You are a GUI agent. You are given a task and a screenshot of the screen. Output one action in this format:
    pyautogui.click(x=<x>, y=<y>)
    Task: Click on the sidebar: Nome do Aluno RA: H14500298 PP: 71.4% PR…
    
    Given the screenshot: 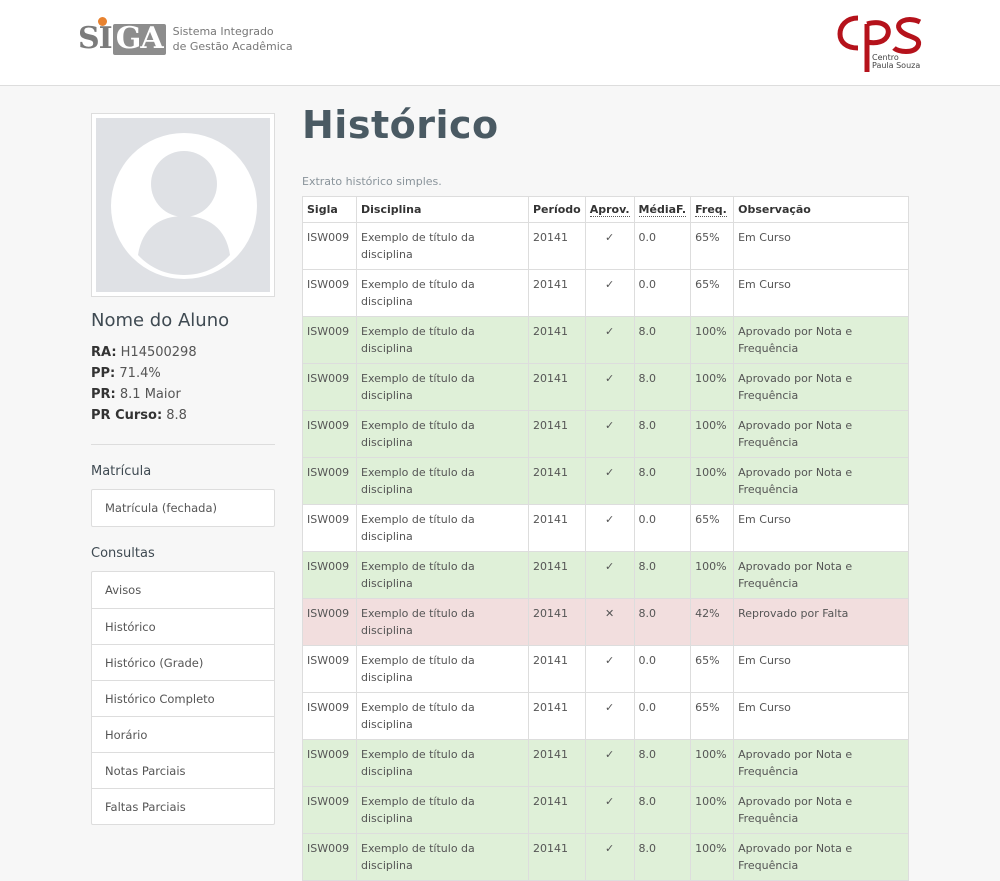 What is the action you would take?
    pyautogui.click(x=183, y=469)
    